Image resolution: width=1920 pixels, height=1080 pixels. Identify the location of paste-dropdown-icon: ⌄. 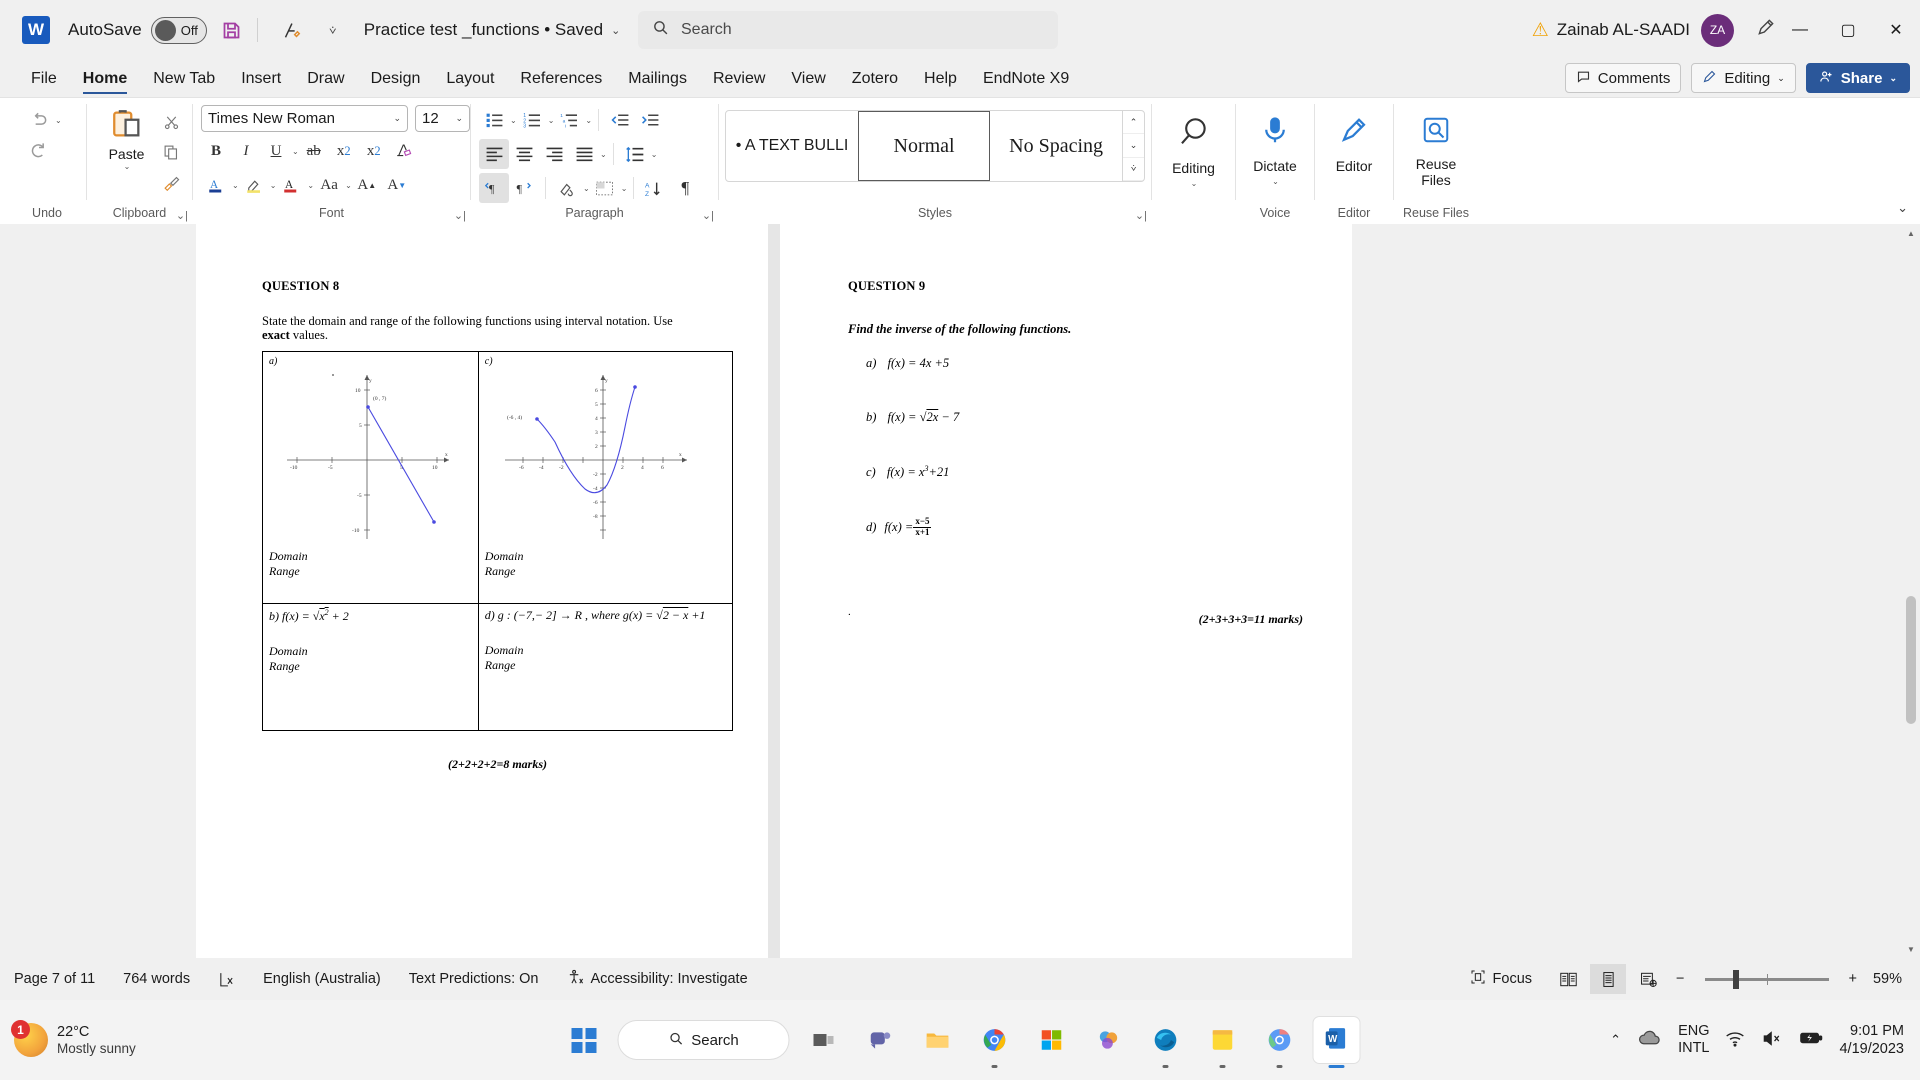
(127, 166).